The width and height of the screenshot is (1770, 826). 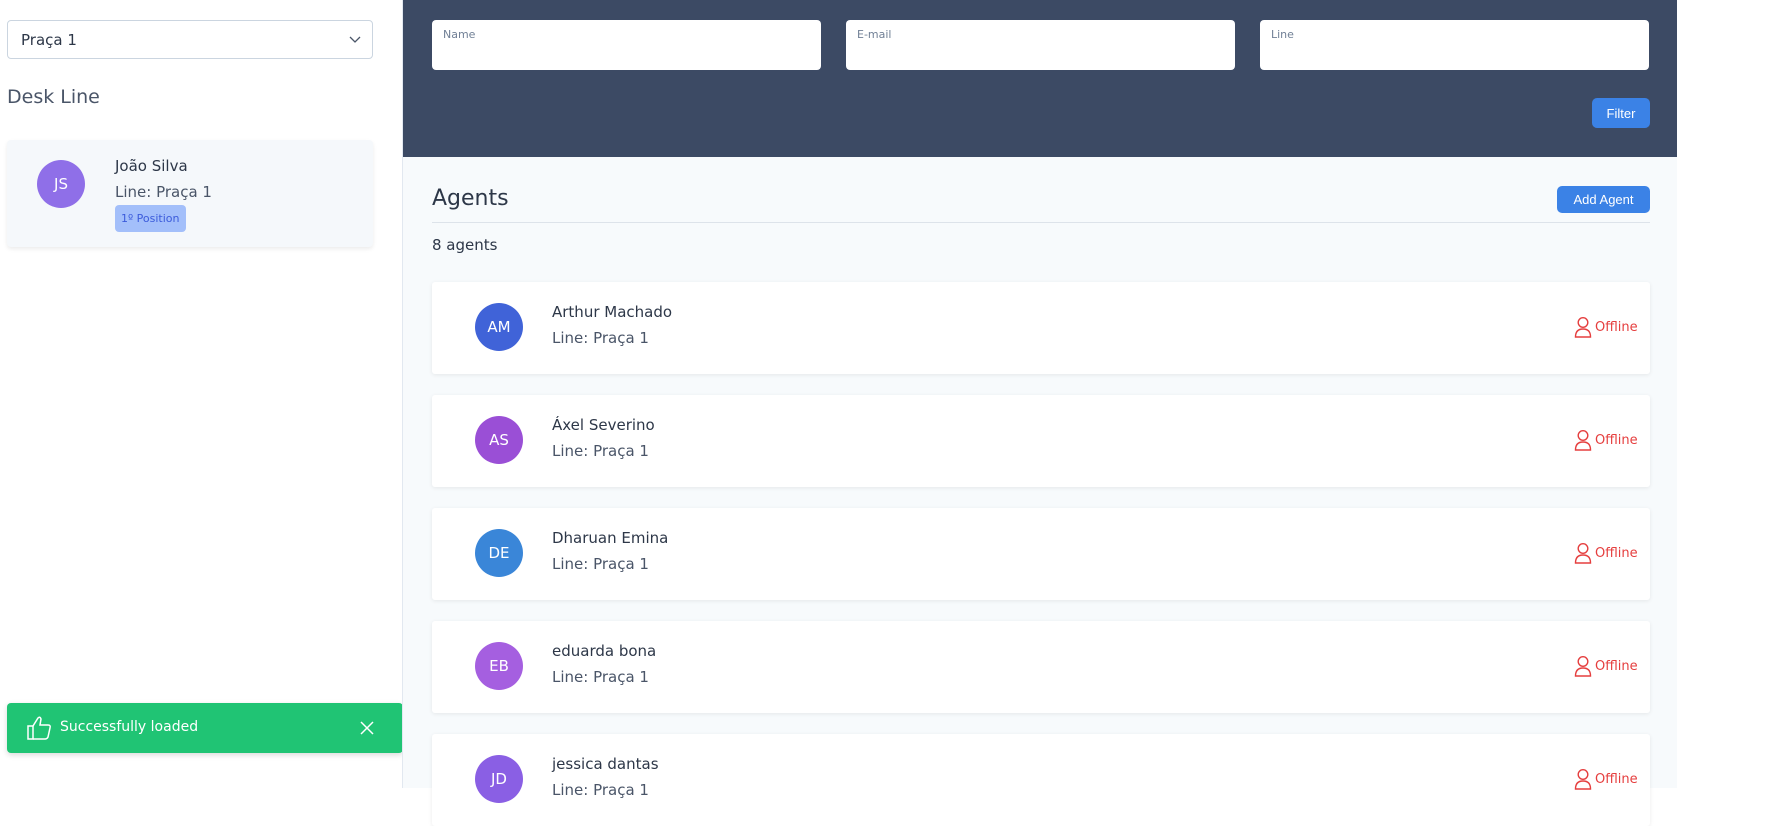 What do you see at coordinates (367, 728) in the screenshot?
I see `close-icon` at bounding box center [367, 728].